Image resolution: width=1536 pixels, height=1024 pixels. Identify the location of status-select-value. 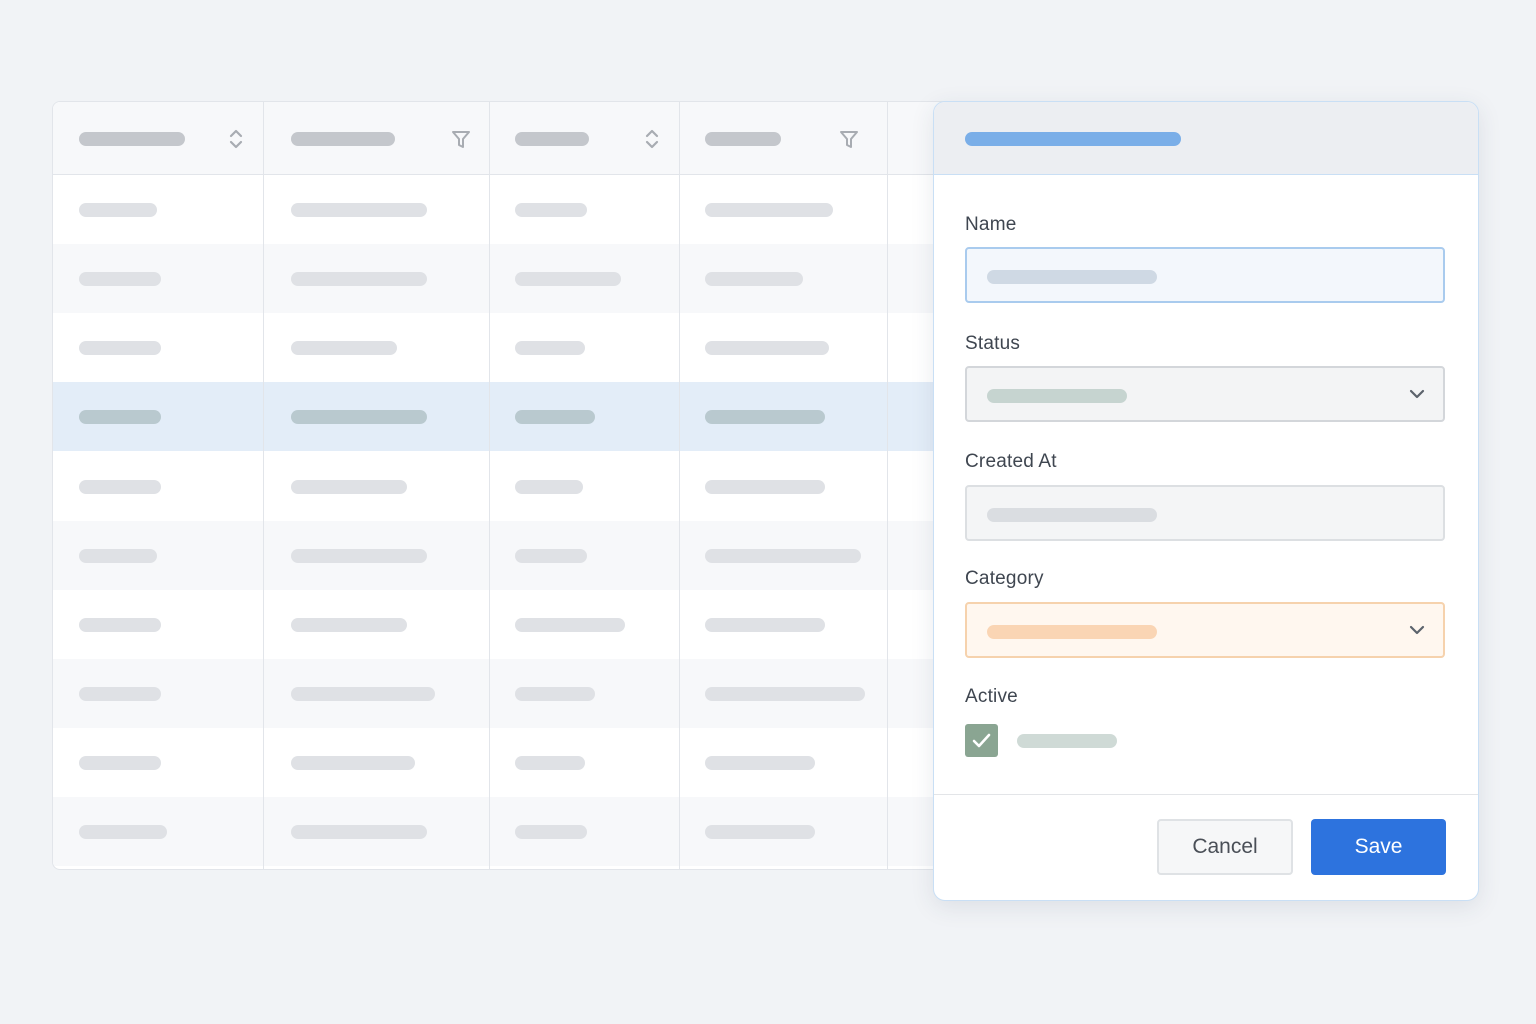
(1057, 396).